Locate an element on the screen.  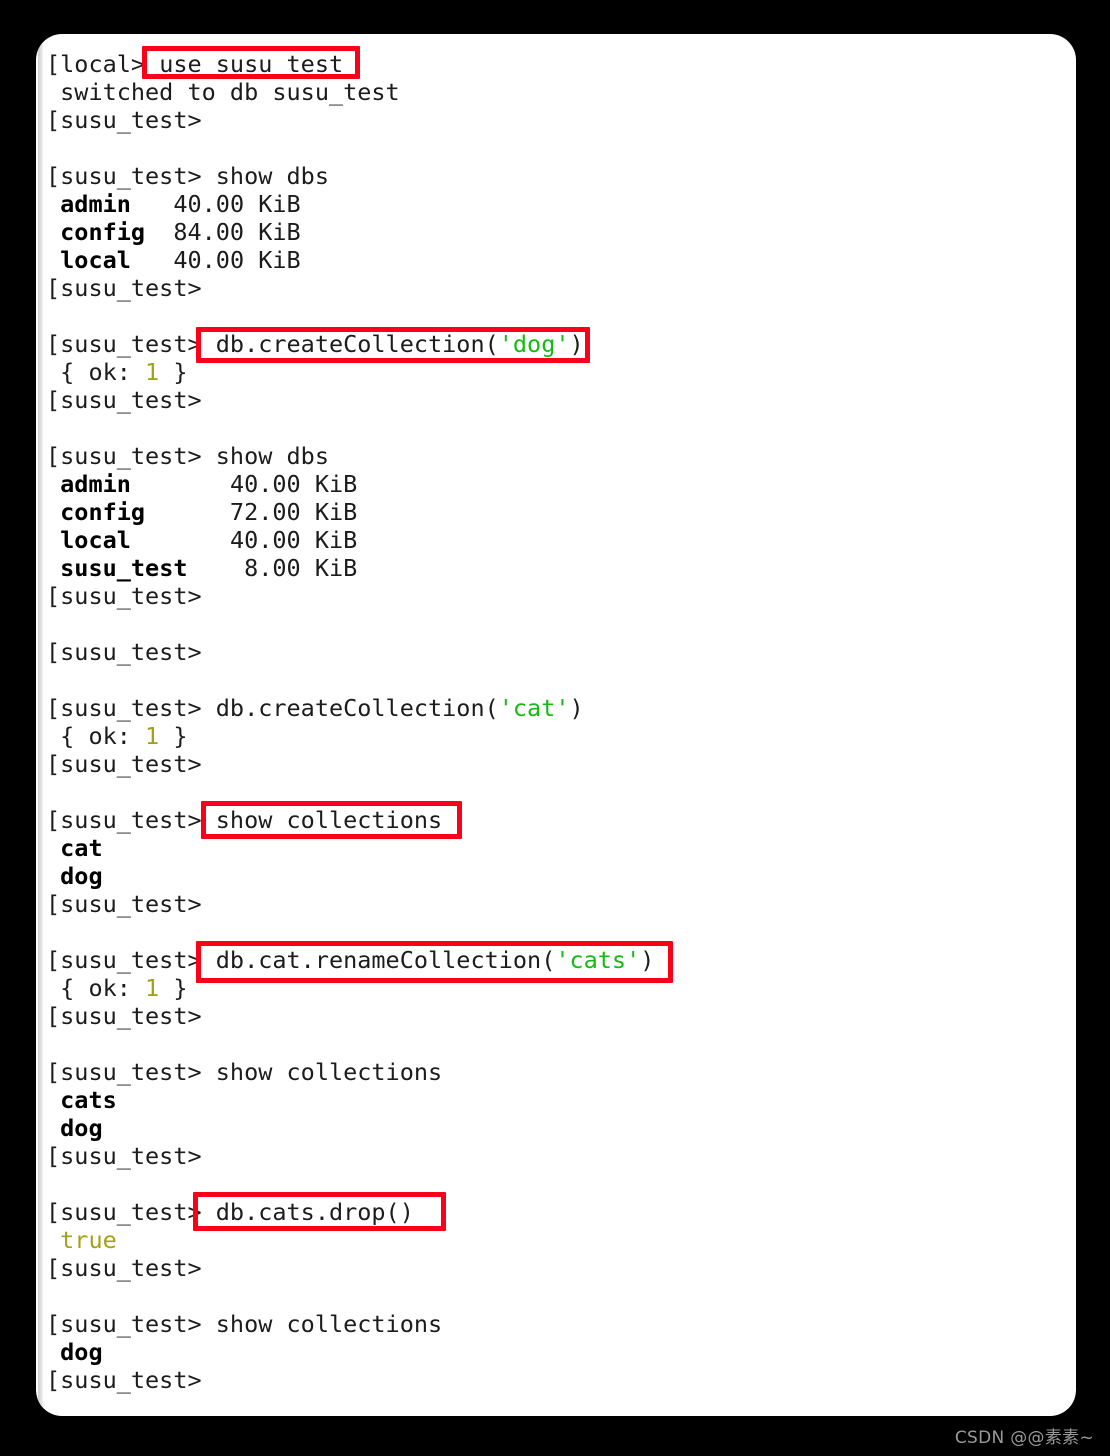
db-or-collection-name: susu_test is located at coordinates (124, 568).